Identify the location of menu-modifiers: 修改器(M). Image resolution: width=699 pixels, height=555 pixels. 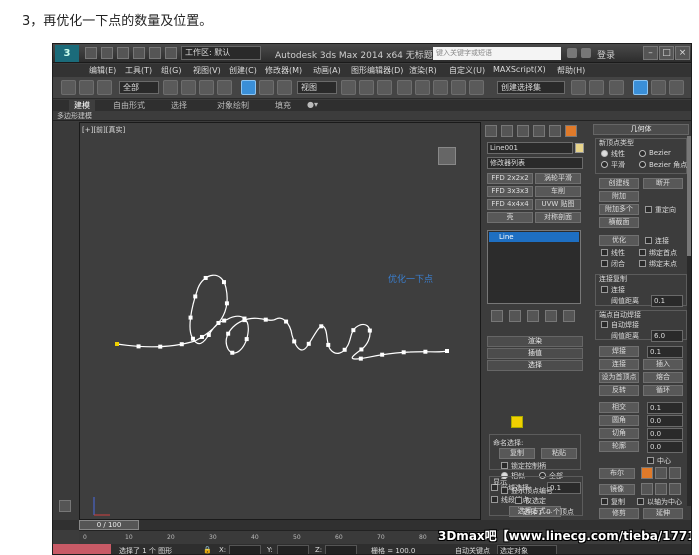
(283, 70).